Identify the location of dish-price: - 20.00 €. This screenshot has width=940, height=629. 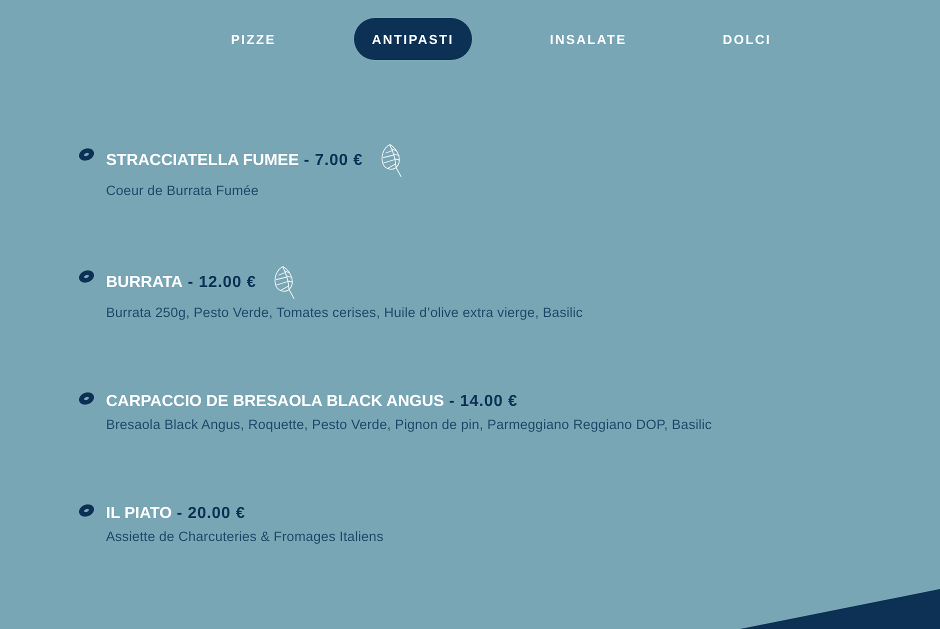
(211, 513).